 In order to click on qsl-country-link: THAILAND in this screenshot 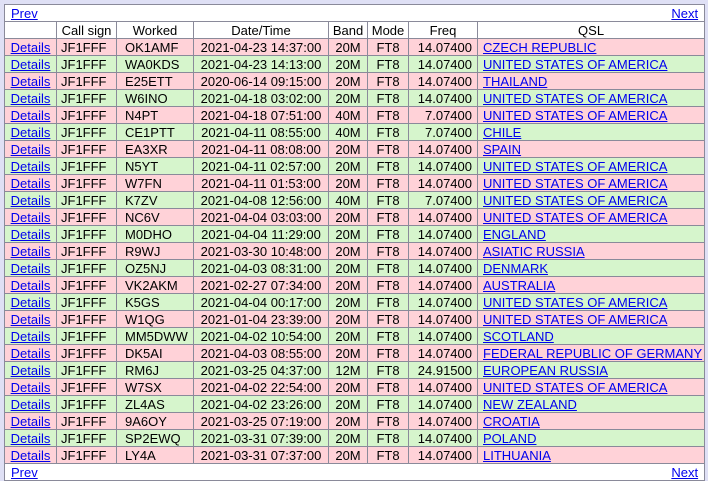, I will do `click(515, 81)`.